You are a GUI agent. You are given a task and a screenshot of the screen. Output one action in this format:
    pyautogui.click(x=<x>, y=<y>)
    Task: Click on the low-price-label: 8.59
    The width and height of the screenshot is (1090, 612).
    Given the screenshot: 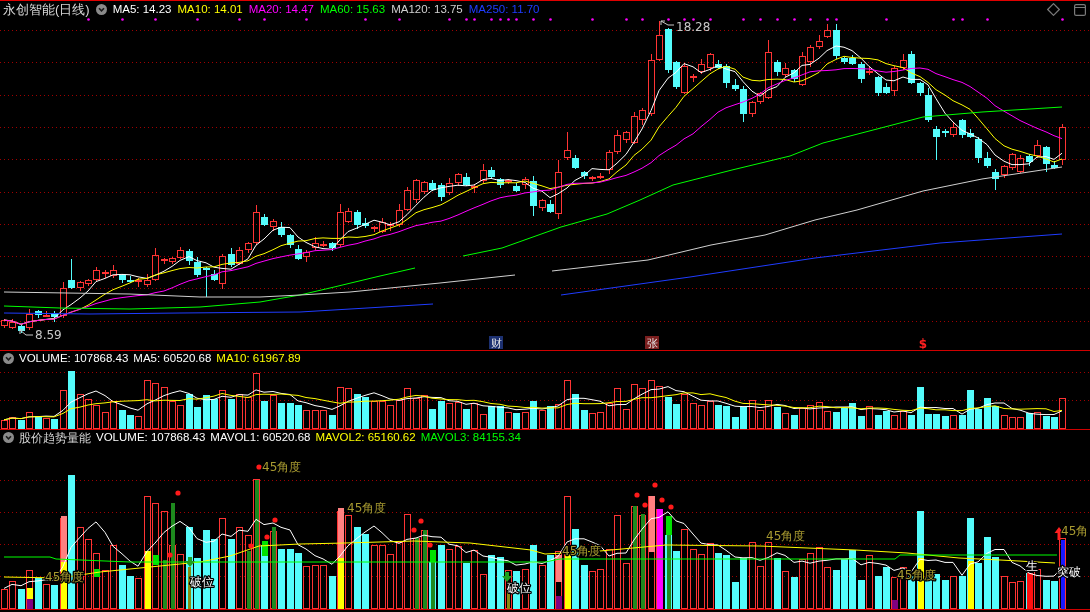 What is the action you would take?
    pyautogui.click(x=48, y=335)
    